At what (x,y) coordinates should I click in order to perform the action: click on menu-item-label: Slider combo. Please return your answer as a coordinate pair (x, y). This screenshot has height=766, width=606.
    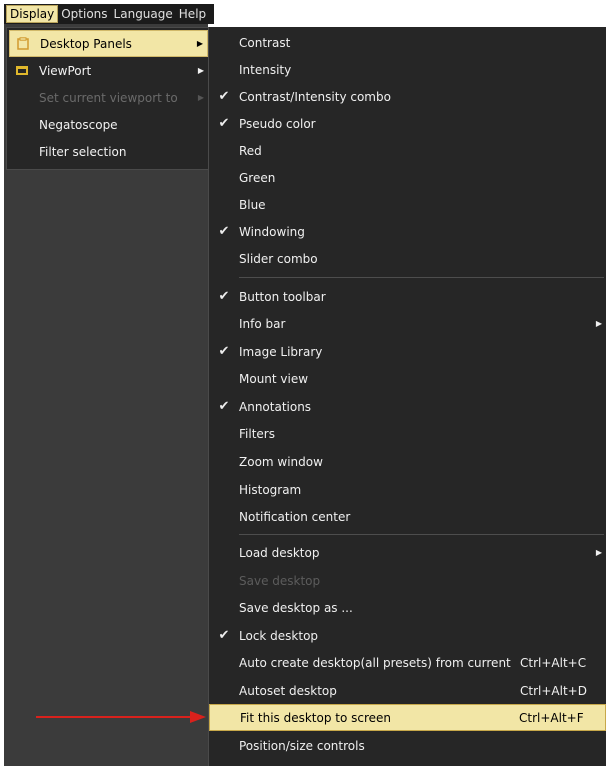
    Looking at the image, I should click on (278, 258).